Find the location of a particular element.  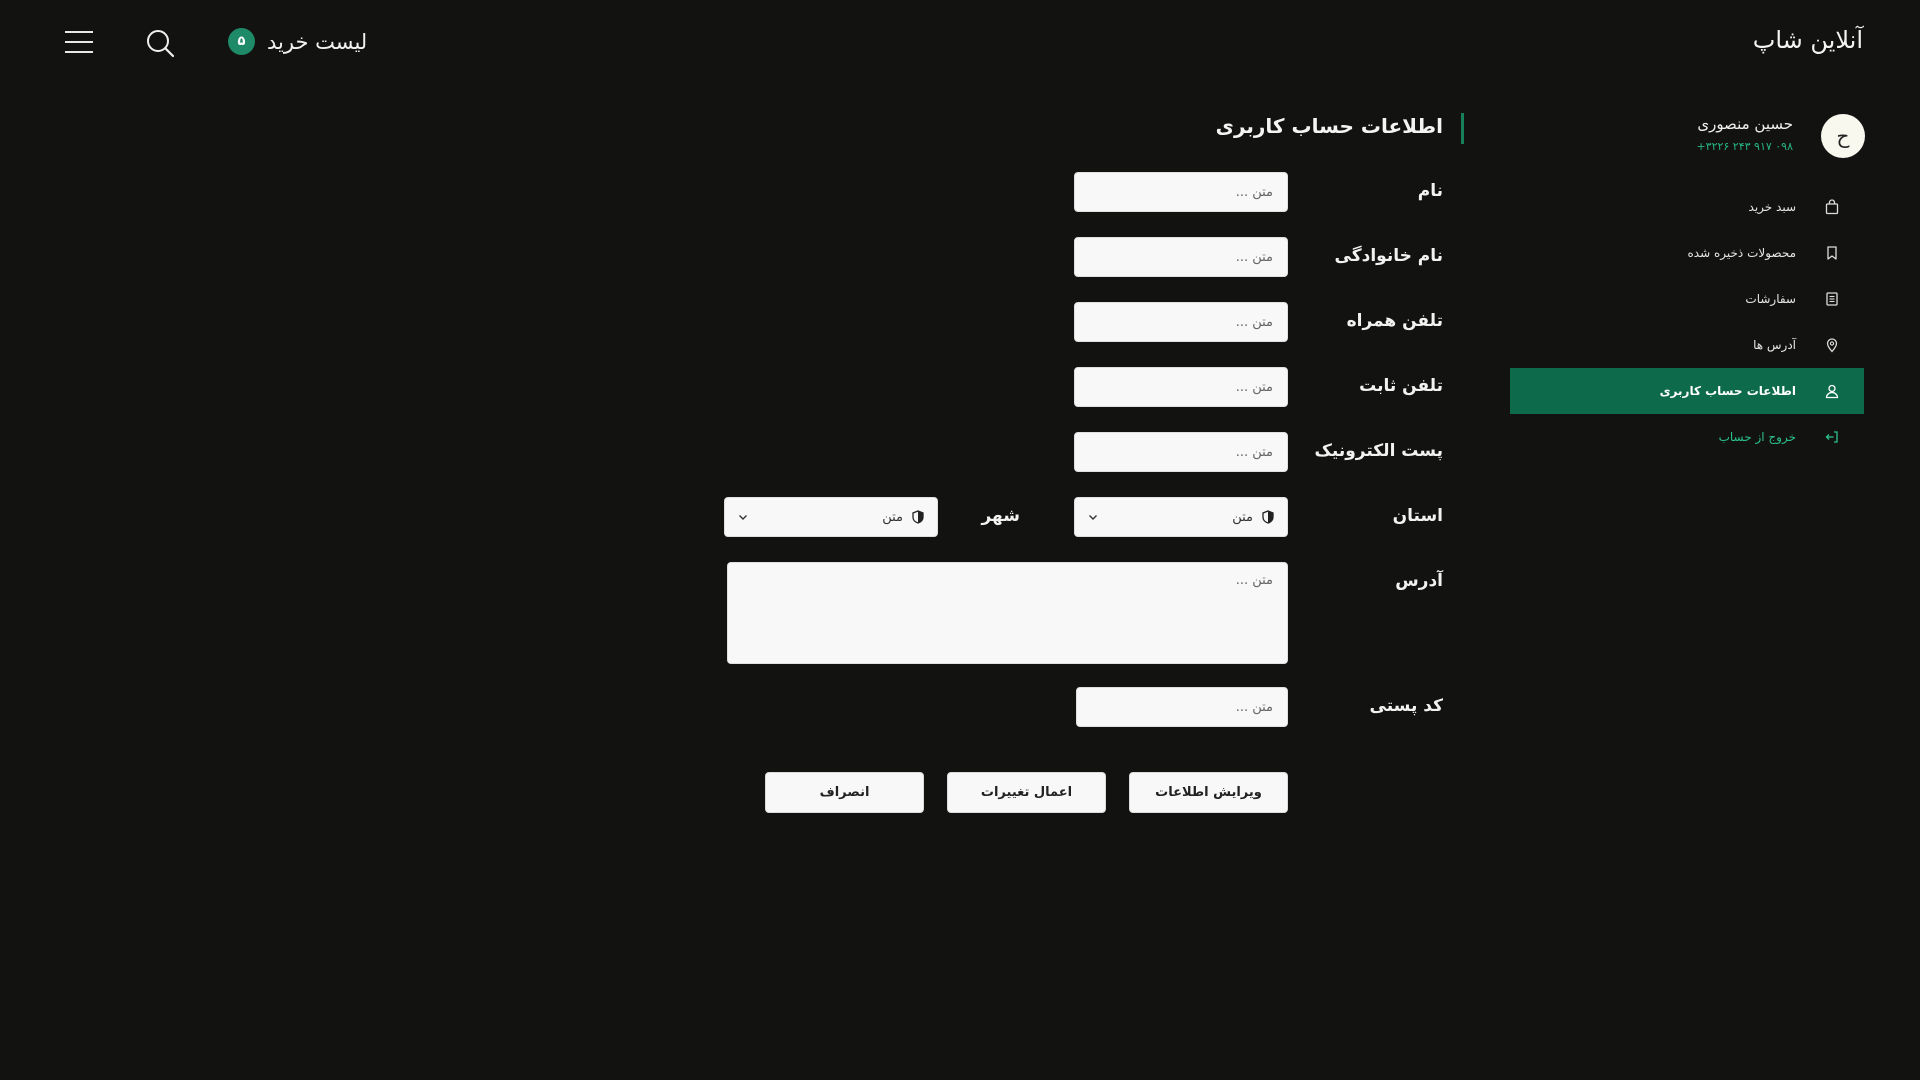

avatar: ح is located at coordinates (1843, 136).